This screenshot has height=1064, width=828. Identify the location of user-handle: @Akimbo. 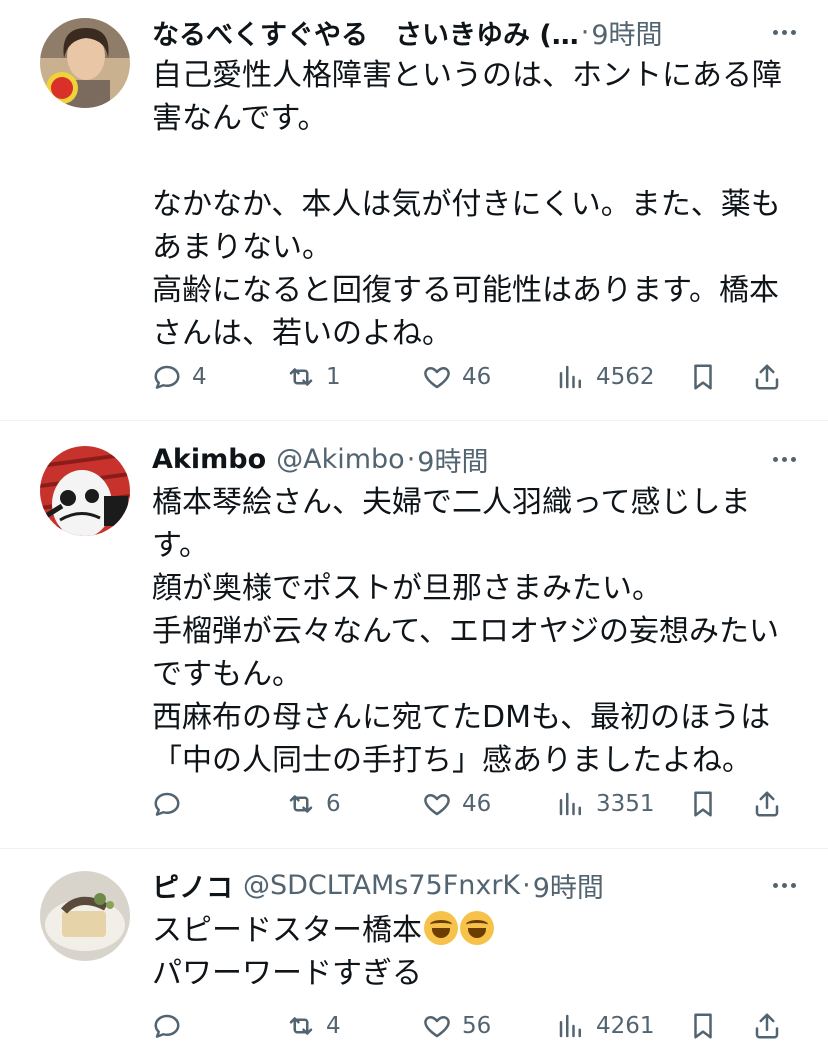
(340, 459).